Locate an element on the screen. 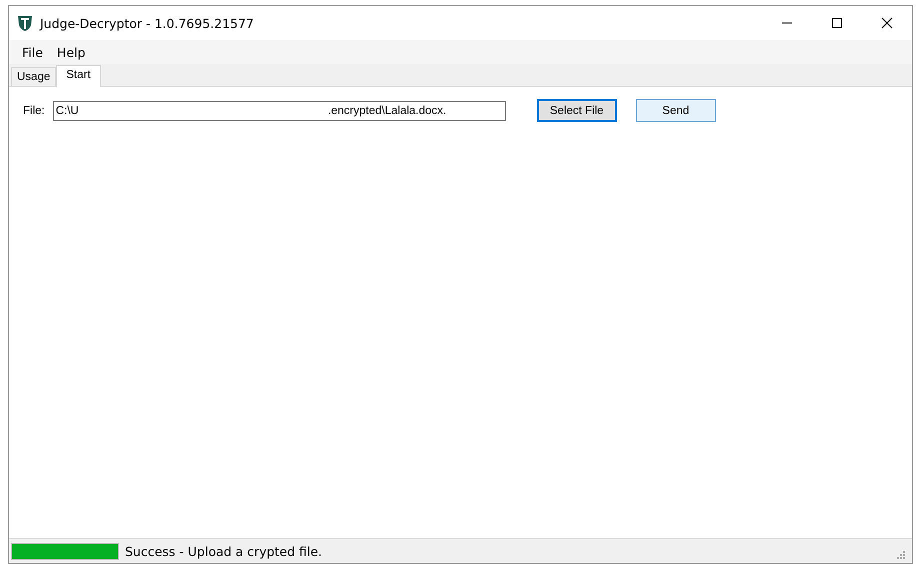  file-path-field: C:\U .encrypted\Lalala.docx. is located at coordinates (279, 110).